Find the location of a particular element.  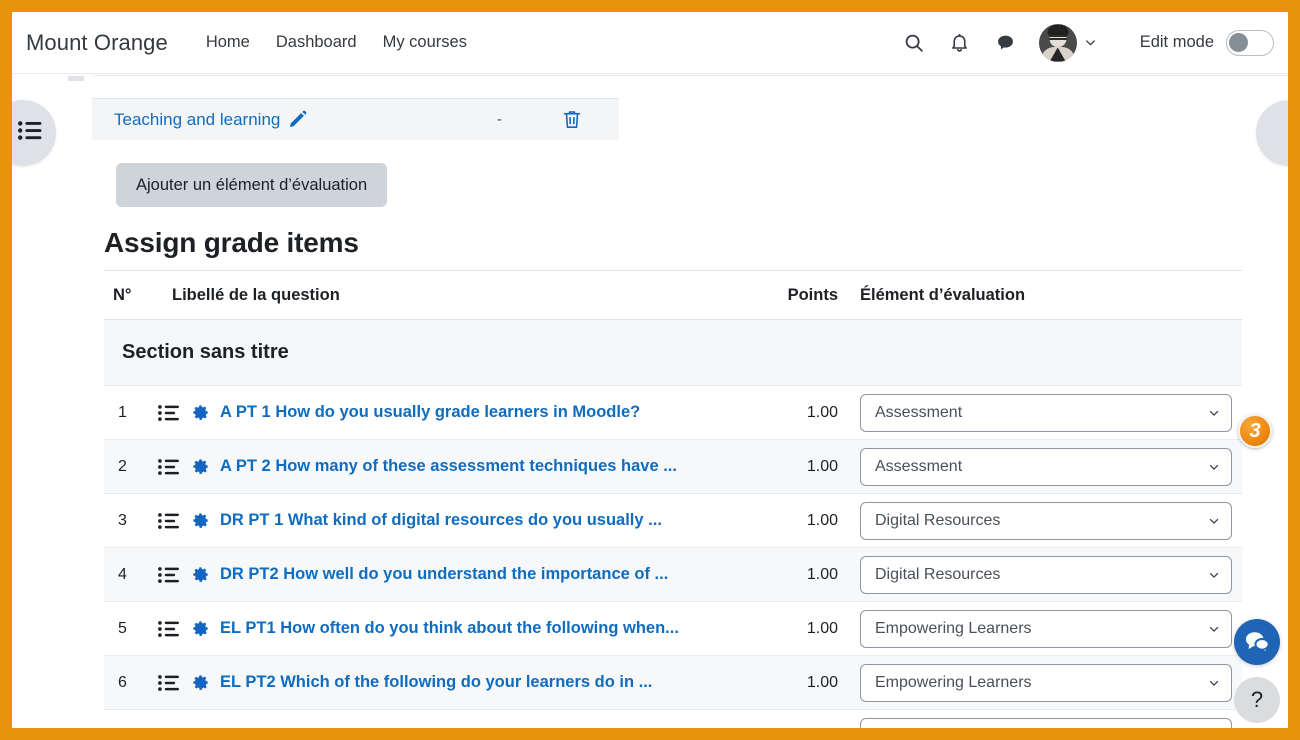

table-row-partial is located at coordinates (673, 719).